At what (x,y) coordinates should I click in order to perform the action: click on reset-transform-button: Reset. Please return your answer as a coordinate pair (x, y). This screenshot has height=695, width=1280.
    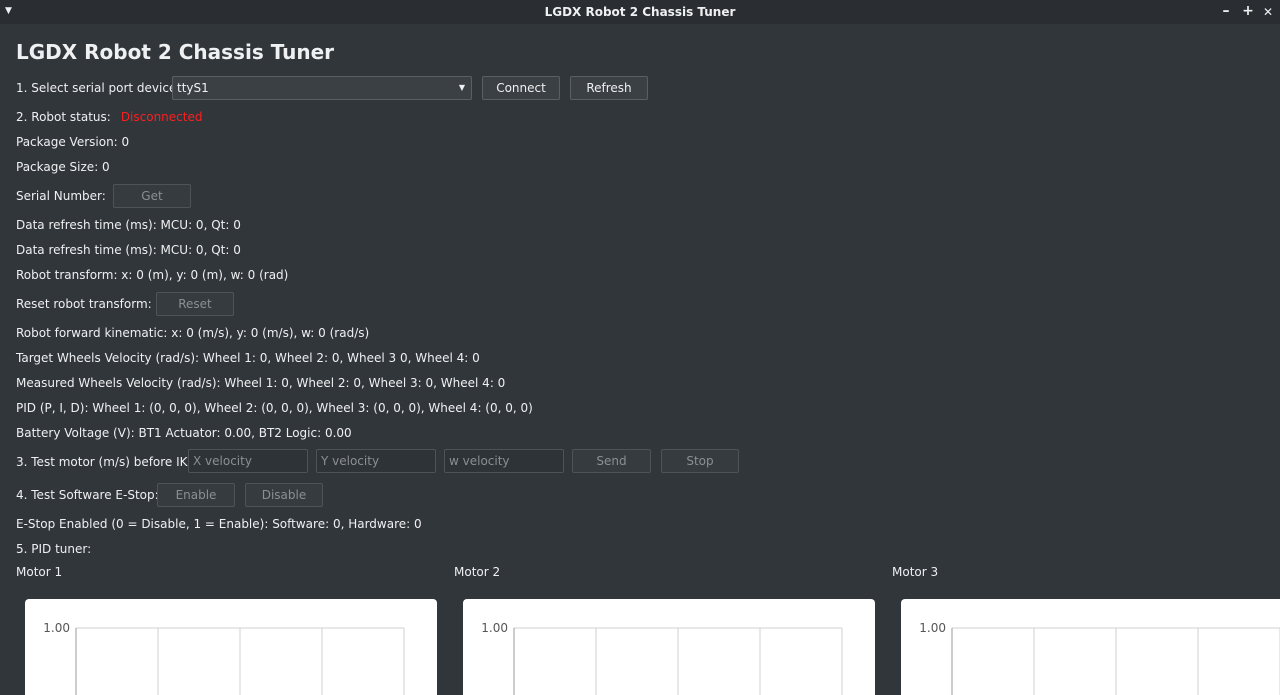
    Looking at the image, I should click on (195, 304).